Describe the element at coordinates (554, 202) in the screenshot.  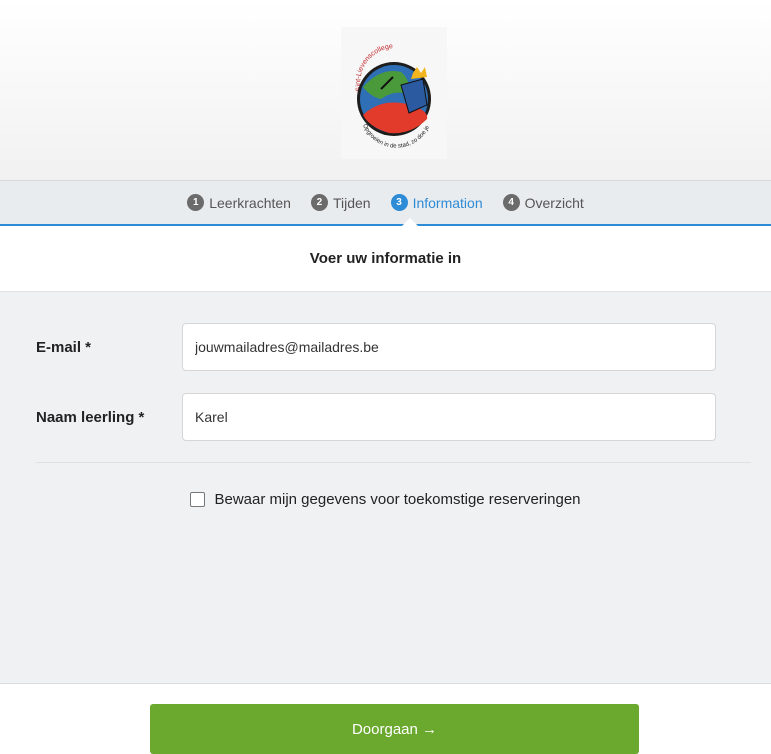
I see `step-label: Overzicht` at that location.